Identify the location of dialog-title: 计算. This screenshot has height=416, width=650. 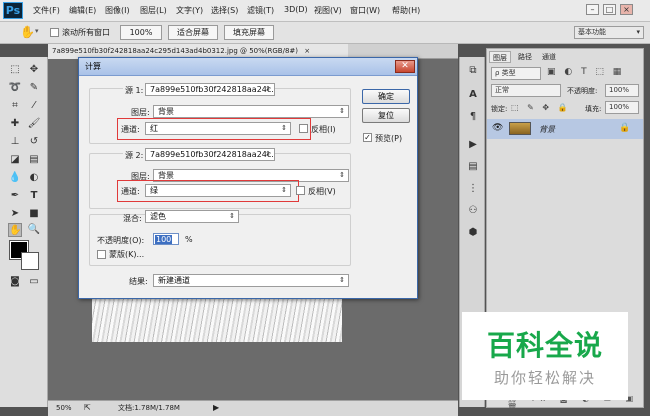
(93, 66).